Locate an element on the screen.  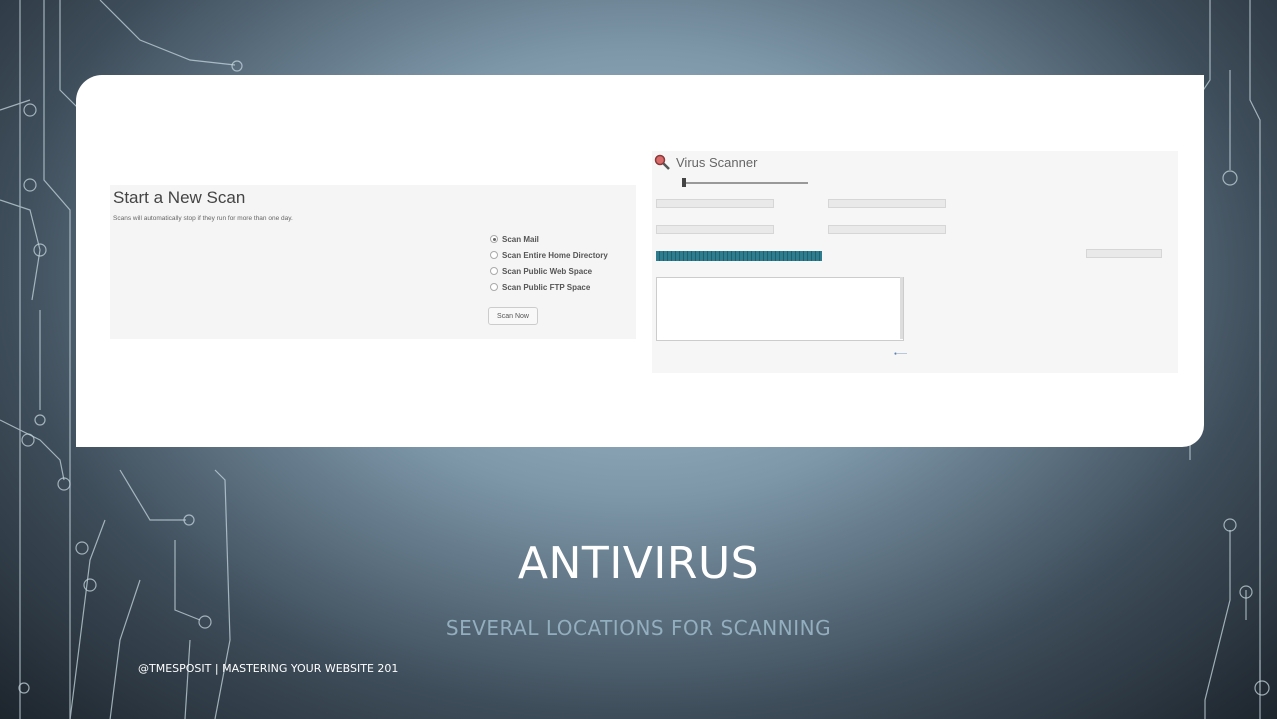
scanner-slider-track is located at coordinates (745, 183).